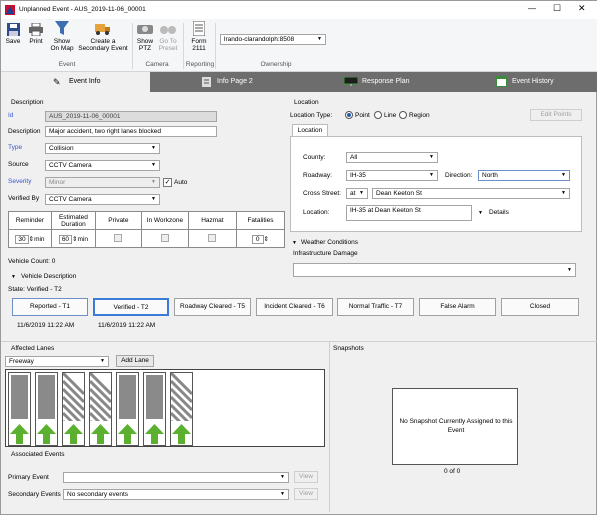 Image resolution: width=597 pixels, height=515 pixels. Describe the element at coordinates (373, 82) in the screenshot. I see `tab-response-plan: Response Plan` at that location.